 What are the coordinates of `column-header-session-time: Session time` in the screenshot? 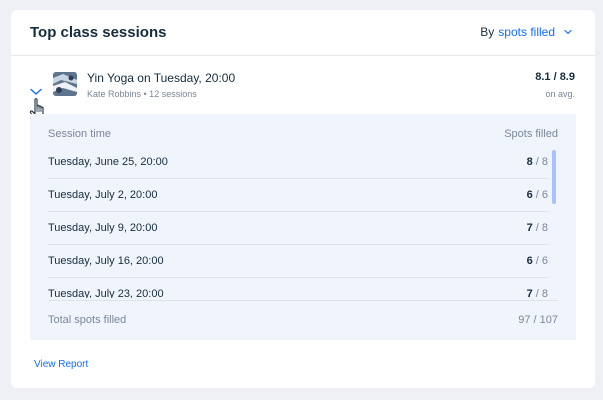 It's located at (79, 134).